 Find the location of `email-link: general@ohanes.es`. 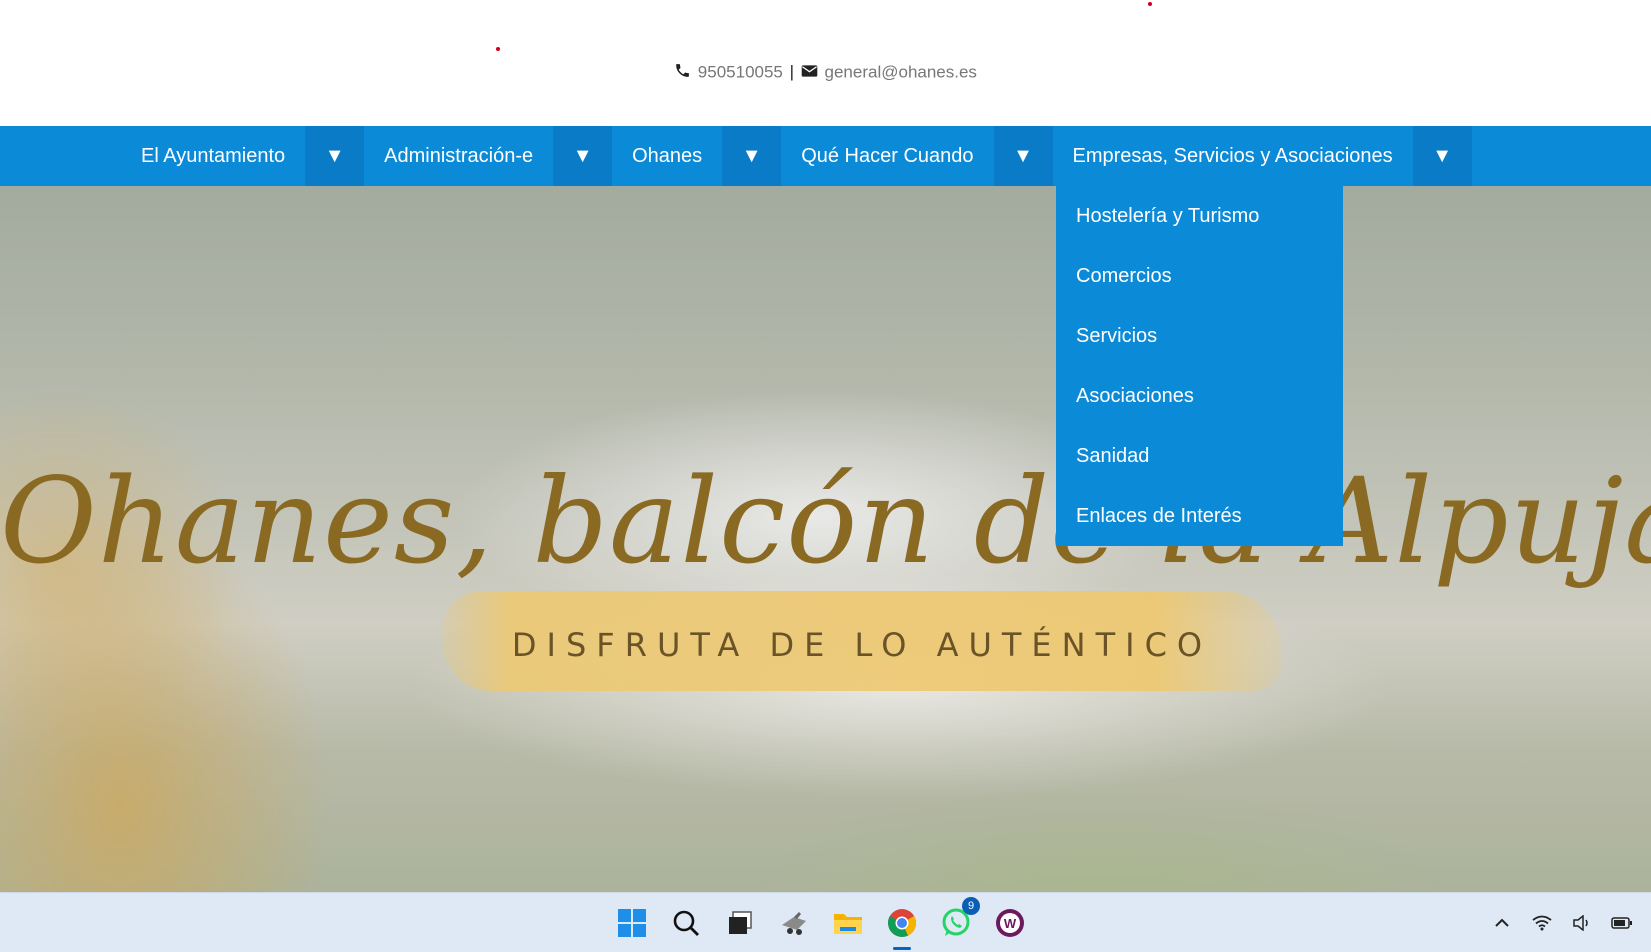

email-link: general@ohanes.es is located at coordinates (901, 71).